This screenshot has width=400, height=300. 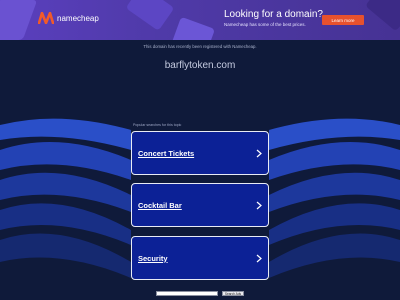 I want to click on link-label: Concert Tickets, so click(x=166, y=153).